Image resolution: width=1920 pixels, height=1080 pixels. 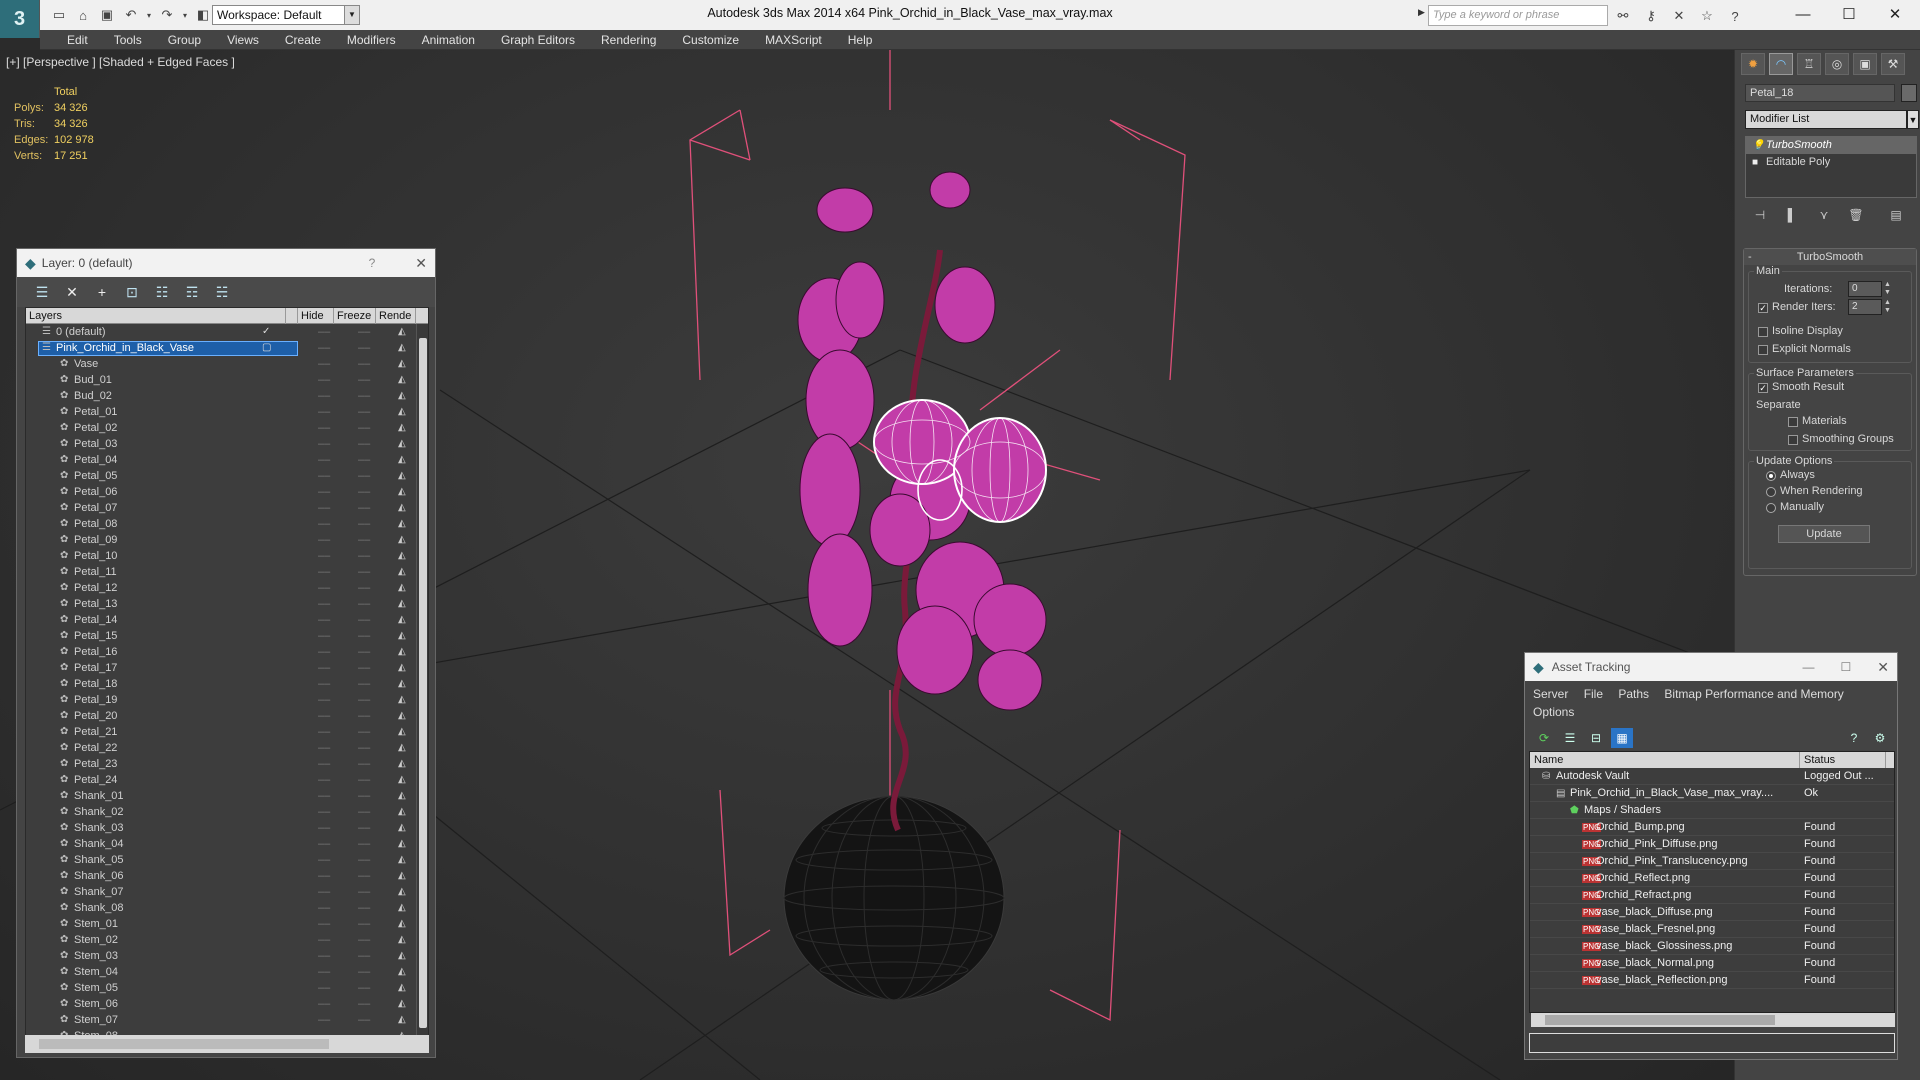 What do you see at coordinates (227, 924) in the screenshot?
I see `layer-row: ✿ Stem_01 –– –– ◭` at bounding box center [227, 924].